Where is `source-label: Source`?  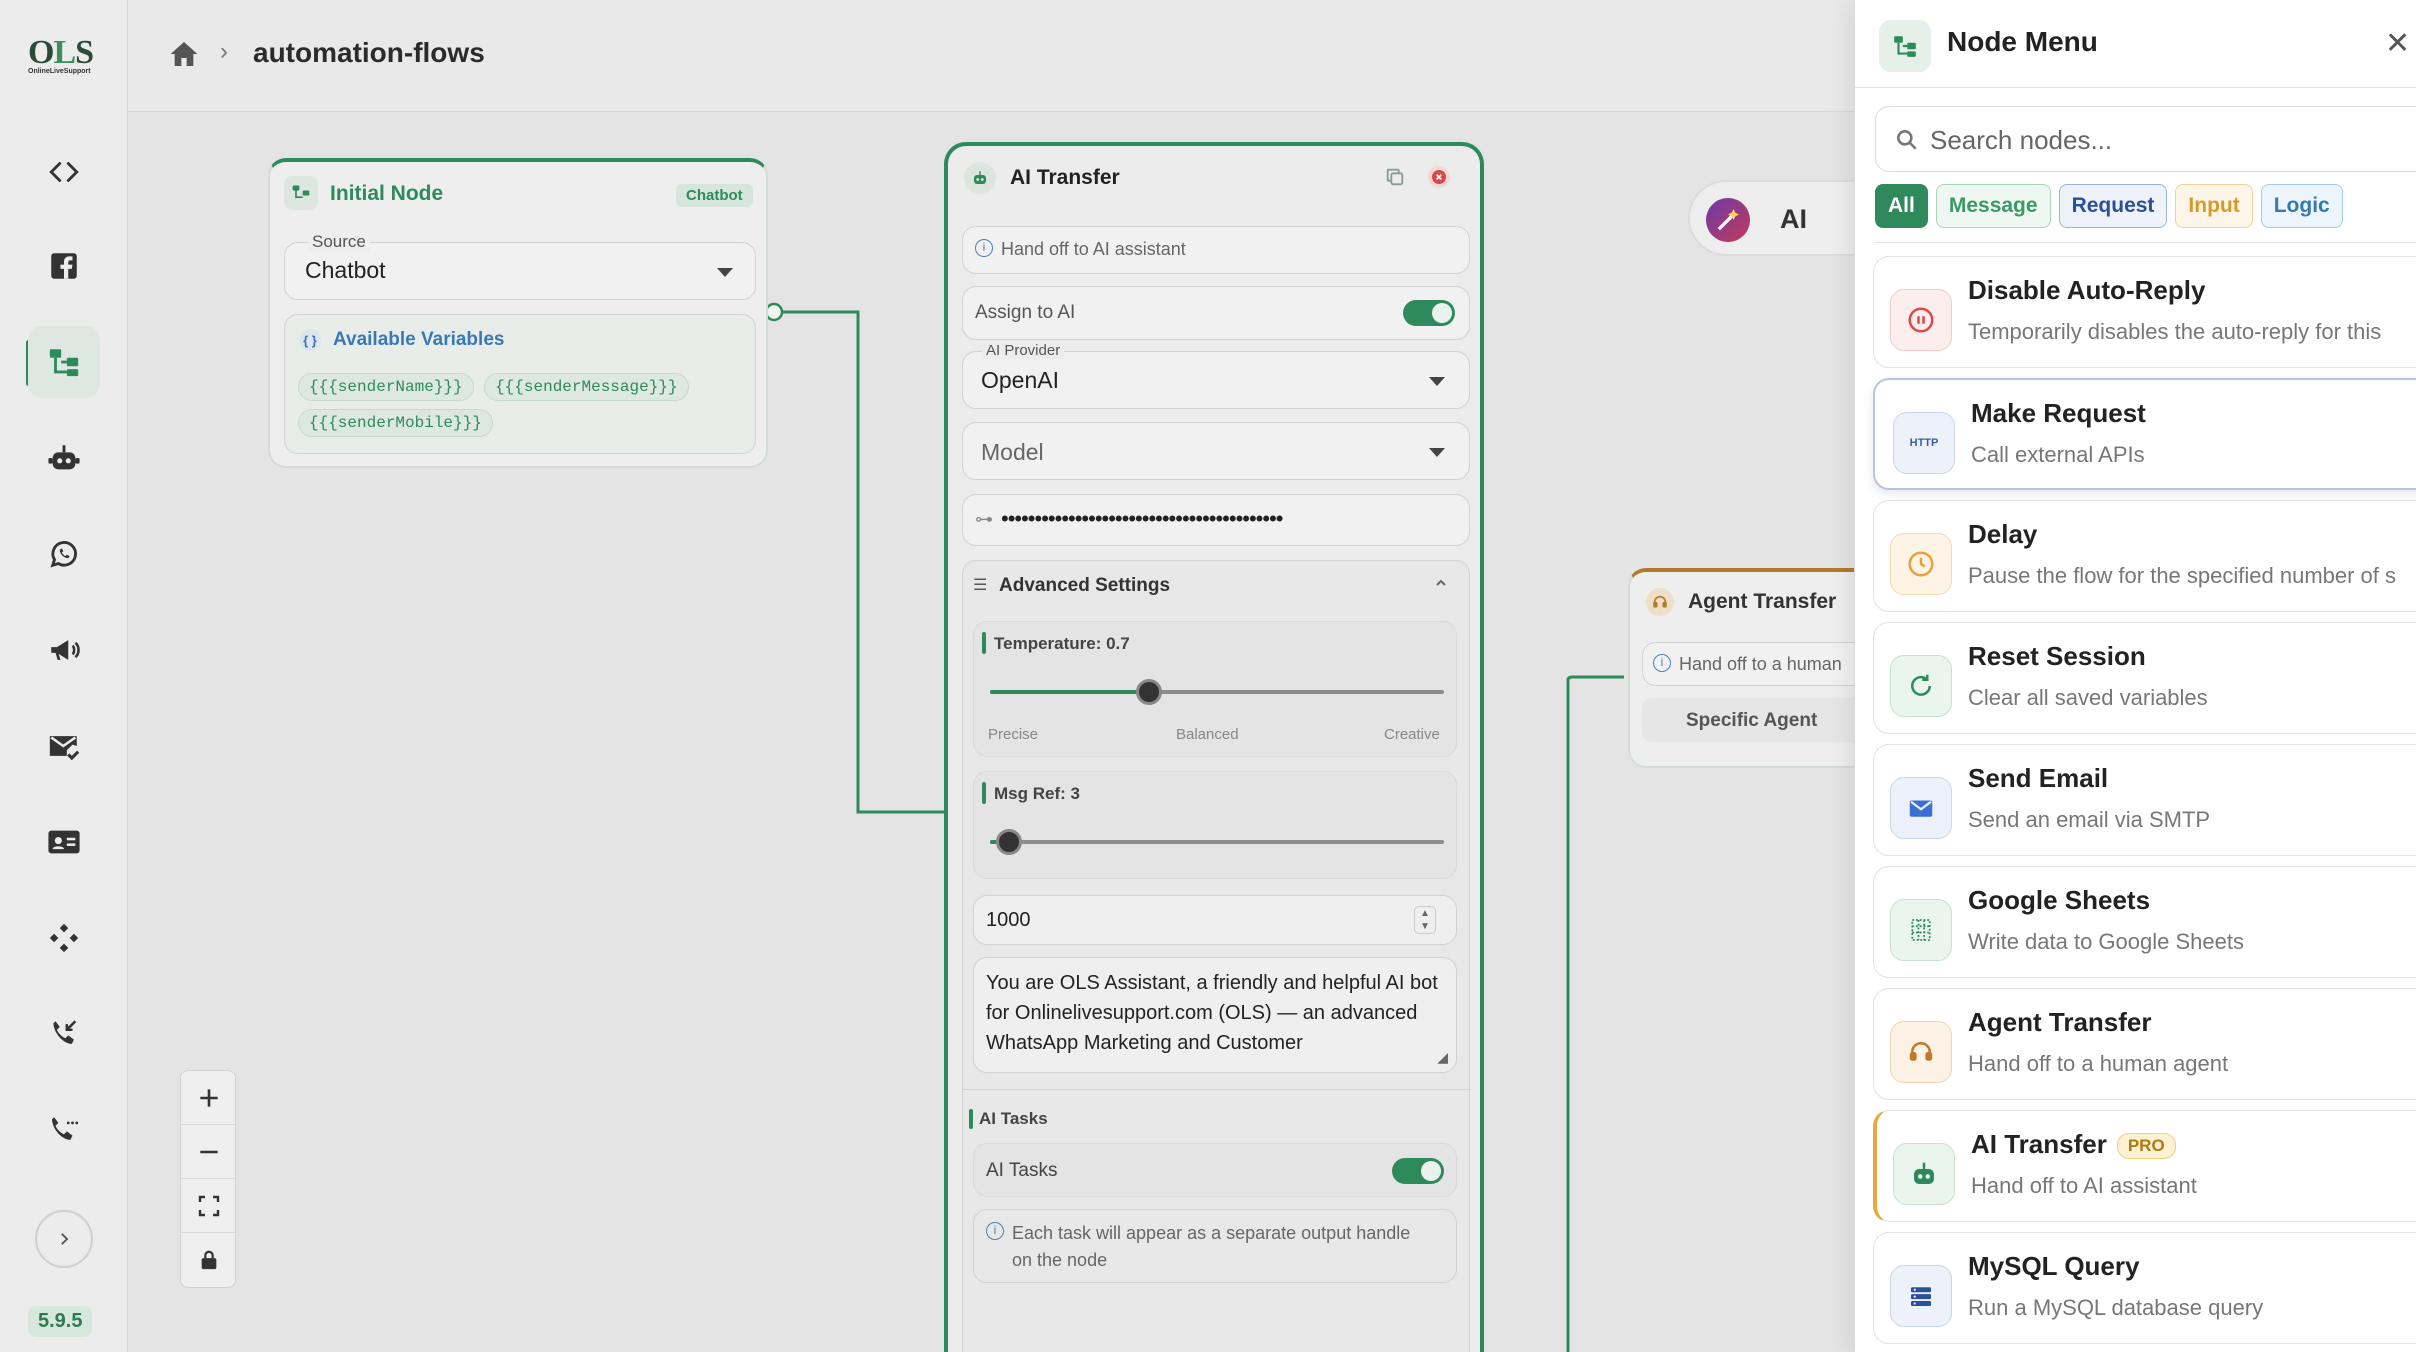 source-label: Source is located at coordinates (339, 242).